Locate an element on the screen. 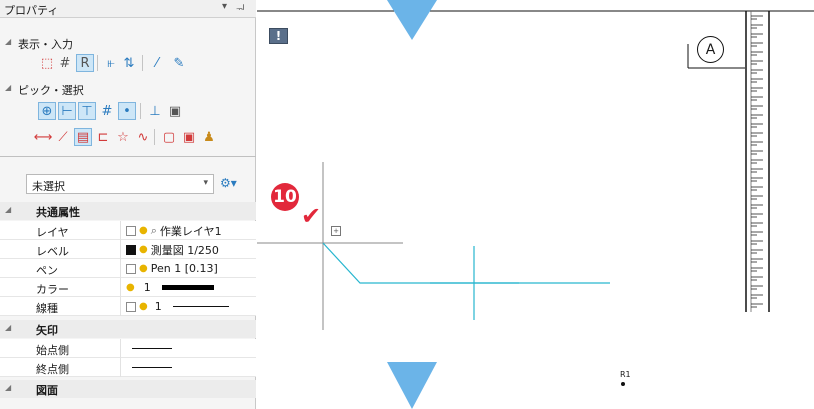 Image resolution: width=814 pixels, height=409 pixels. prop-row-start: 始点側 is located at coordinates (128, 348).